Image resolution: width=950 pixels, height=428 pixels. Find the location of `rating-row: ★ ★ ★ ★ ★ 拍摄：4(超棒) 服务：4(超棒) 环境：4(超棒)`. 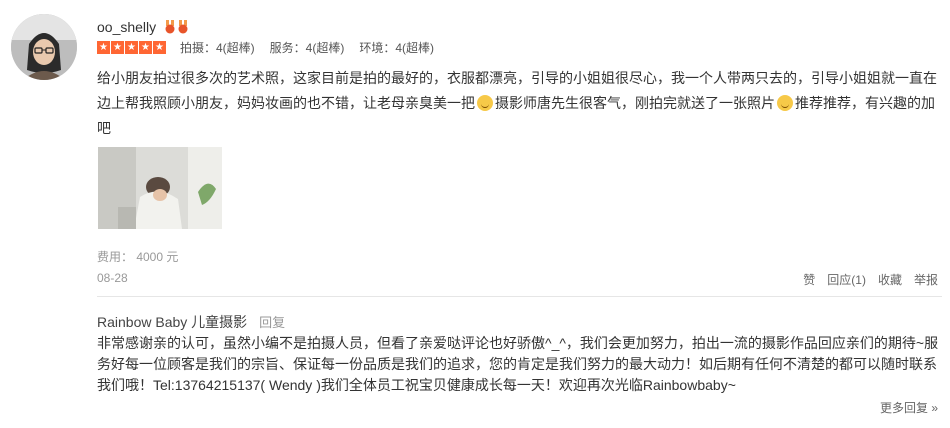

rating-row: ★ ★ ★ ★ ★ 拍摄：4(超棒) 服务：4(超棒) 环境：4(超棒) is located at coordinates (273, 47).